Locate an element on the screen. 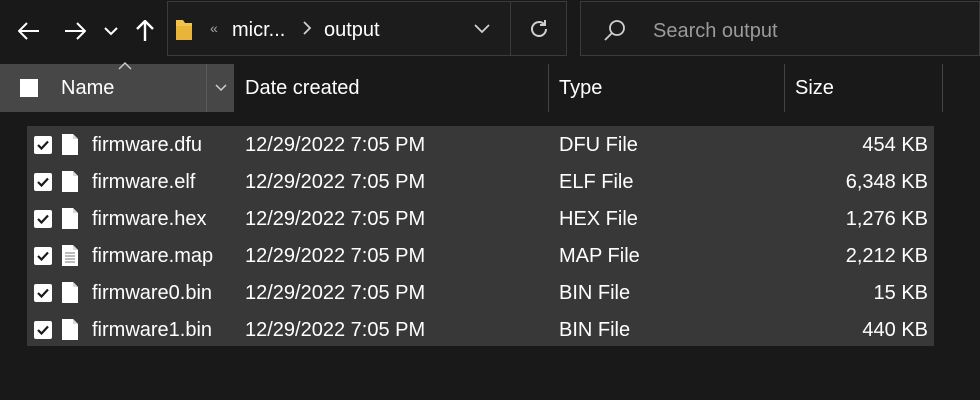 This screenshot has height=400, width=980. column-label-size: Size is located at coordinates (814, 87).